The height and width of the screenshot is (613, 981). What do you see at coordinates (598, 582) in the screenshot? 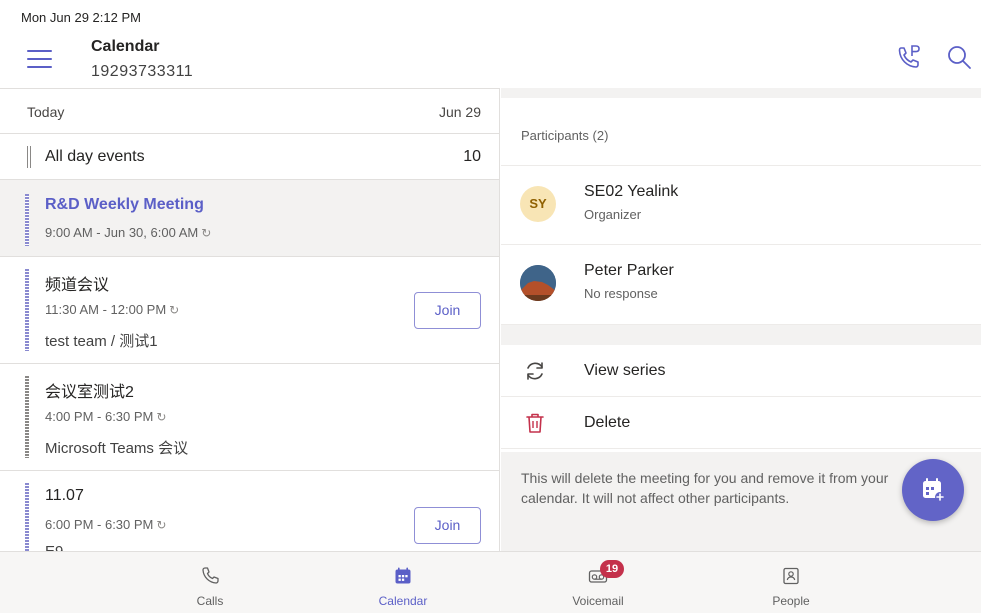
I see `nav-voicemail: 19 Voicemail` at bounding box center [598, 582].